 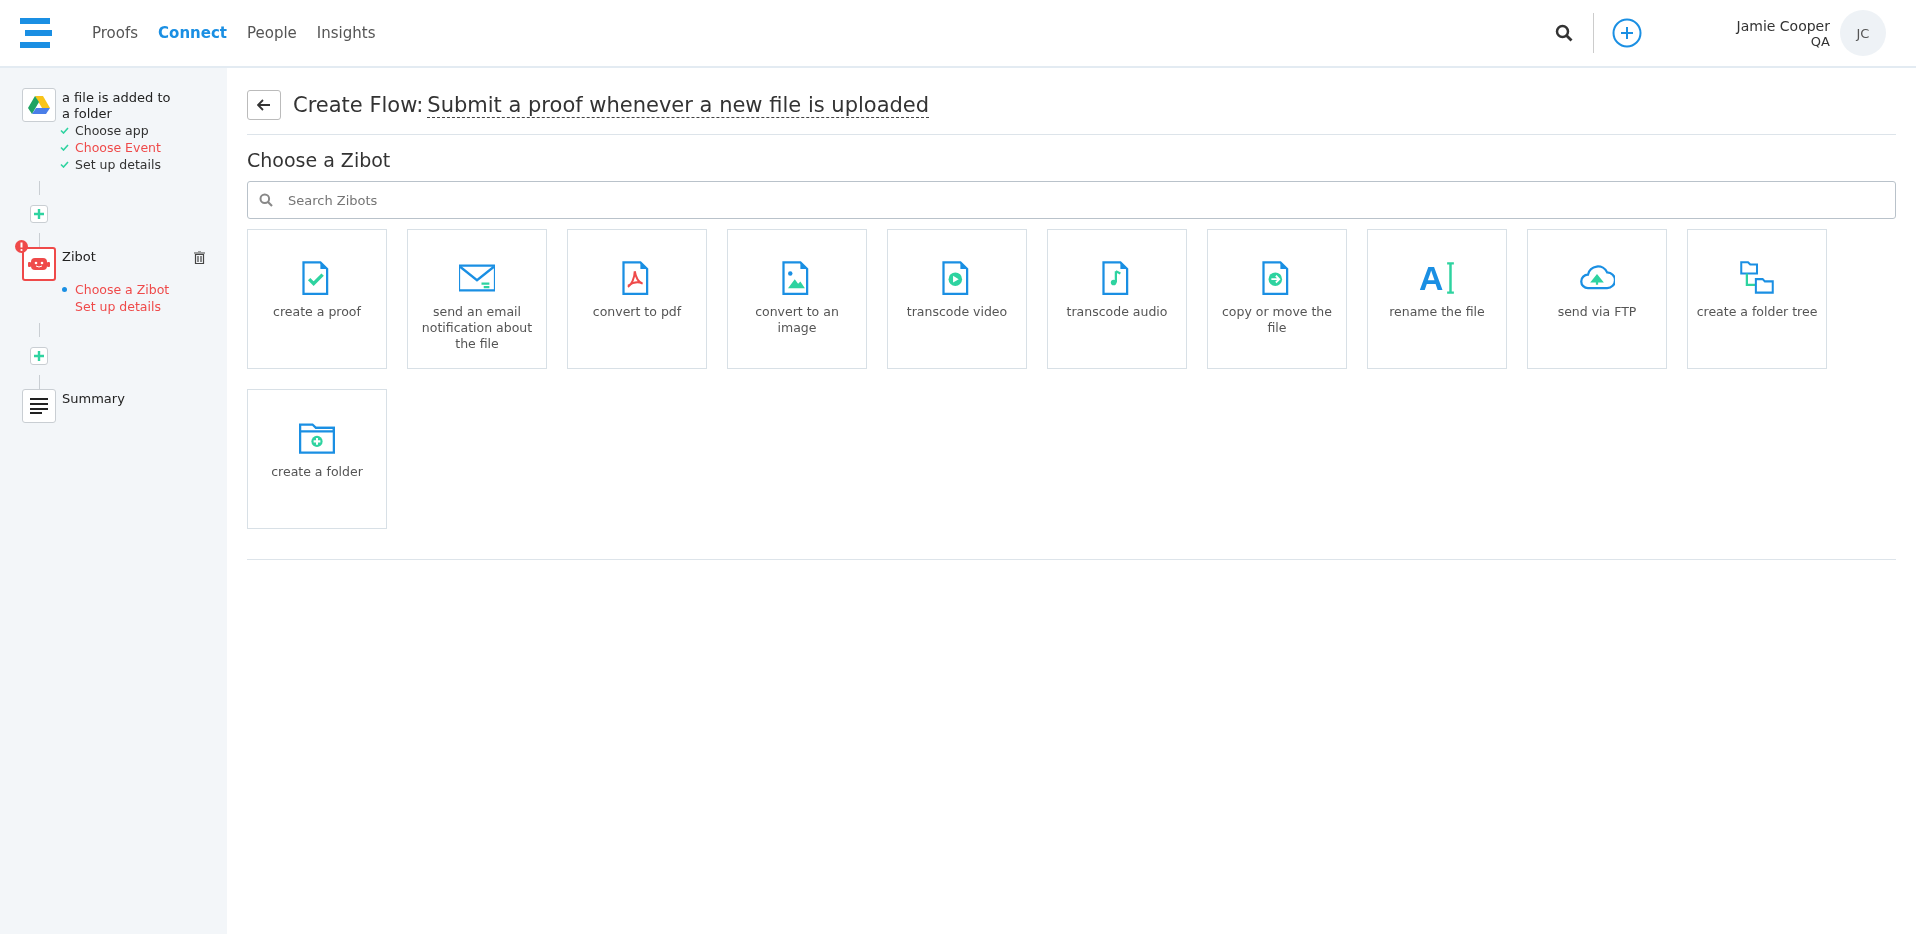 I want to click on zibot-card: send an email notification about the file, so click(x=477, y=299).